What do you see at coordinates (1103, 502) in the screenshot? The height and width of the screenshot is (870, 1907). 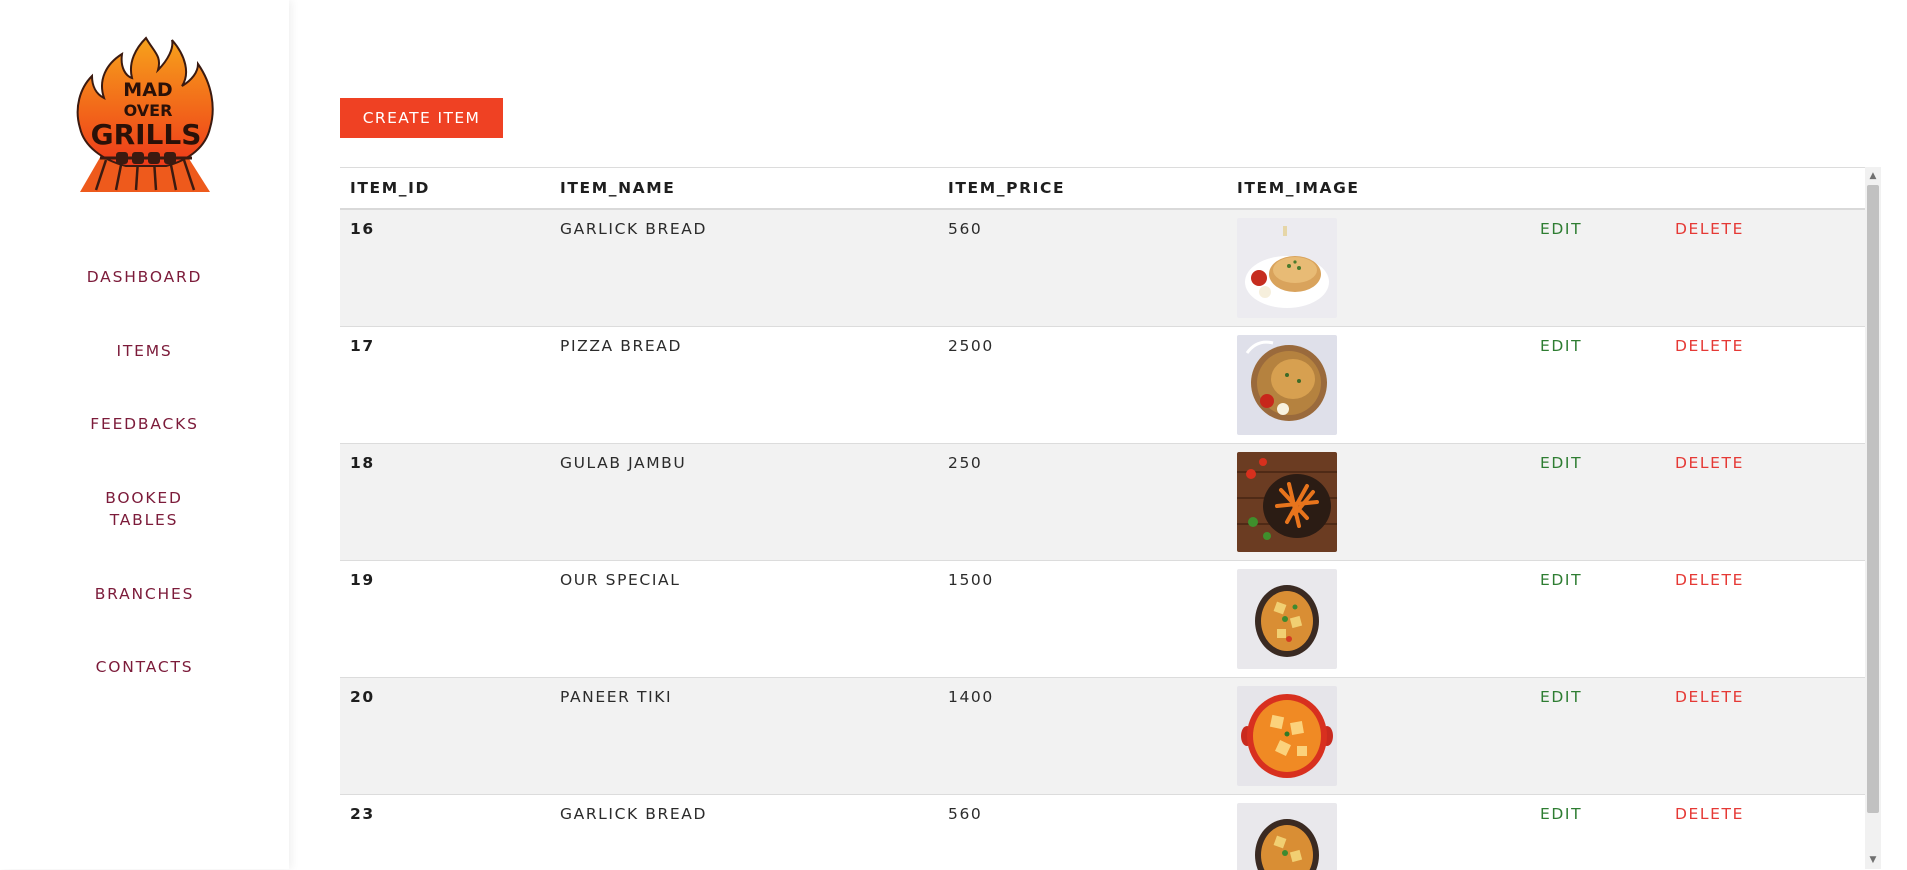 I see `table-row: 18 GULAB JAMBU 250 EDIT DELETE` at bounding box center [1103, 502].